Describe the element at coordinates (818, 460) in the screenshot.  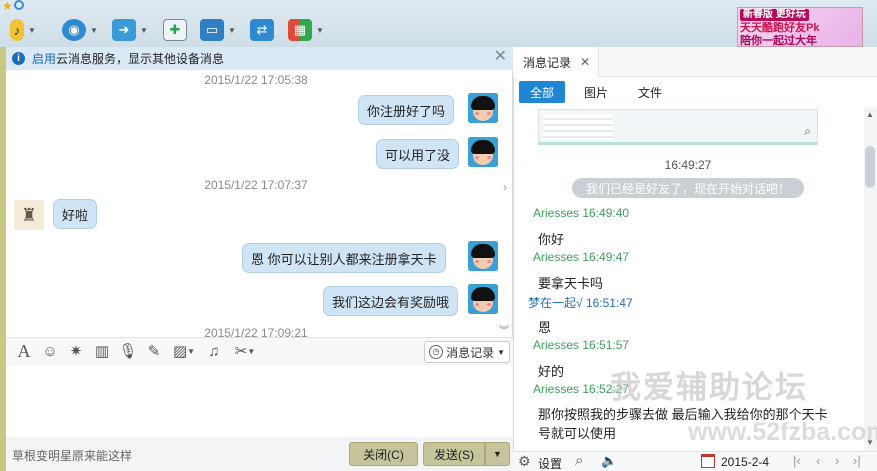
I see `prev-page-icon: ‹` at that location.